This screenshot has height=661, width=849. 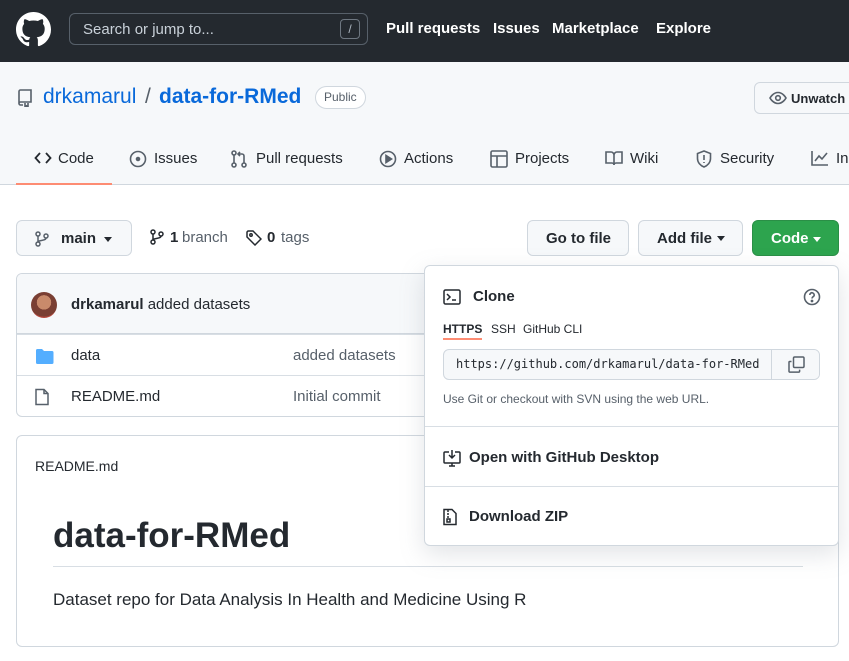 I want to click on open-with-desktop-label: Open with GitHub Desktop, so click(x=564, y=457).